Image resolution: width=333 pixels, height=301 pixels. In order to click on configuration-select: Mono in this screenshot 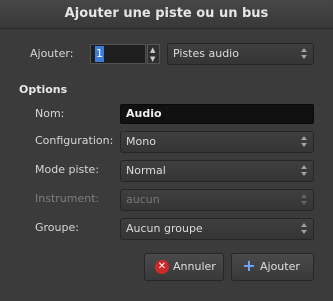, I will do `click(217, 142)`.